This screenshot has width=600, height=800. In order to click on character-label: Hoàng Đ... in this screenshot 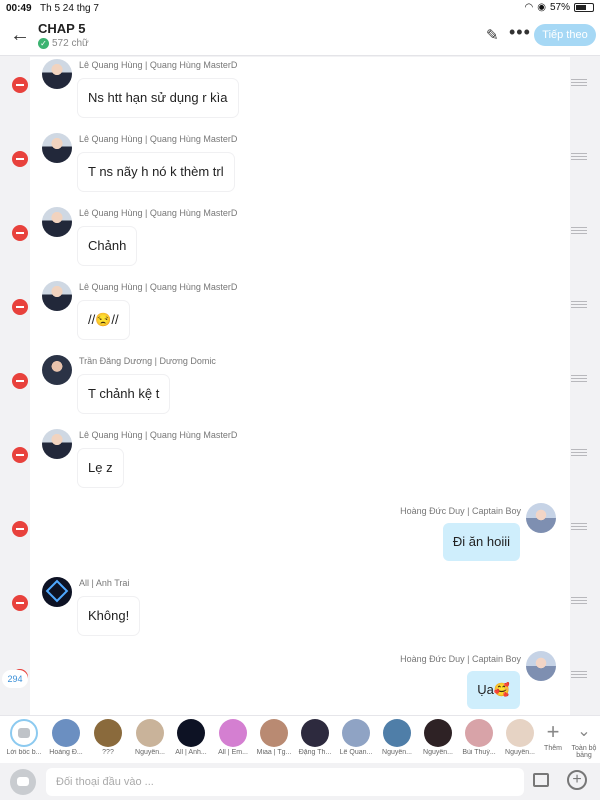, I will do `click(66, 752)`.